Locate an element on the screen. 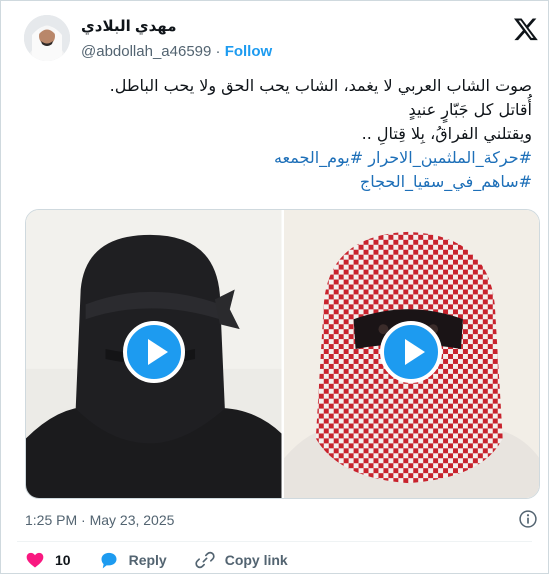  hashtag-line: #ساهم_في_سقيا_الحجاج is located at coordinates (274, 182).